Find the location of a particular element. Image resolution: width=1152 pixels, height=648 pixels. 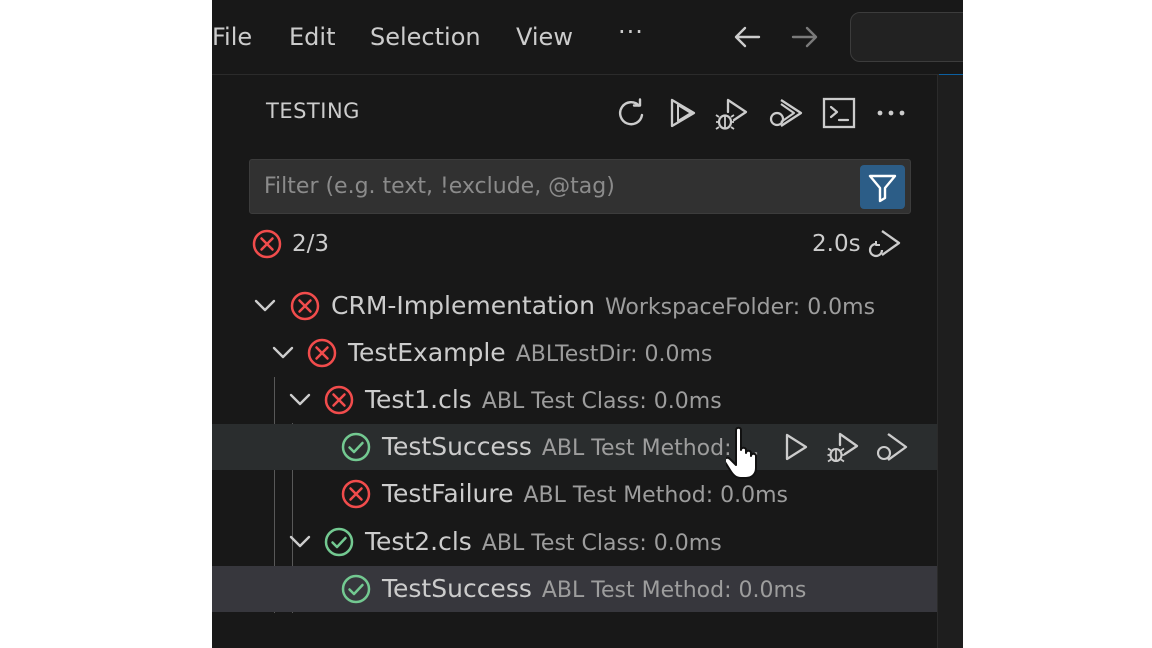

tree-item-test1-class: Test1.cls ABL Test Class: 0.0ms is located at coordinates (574, 400).